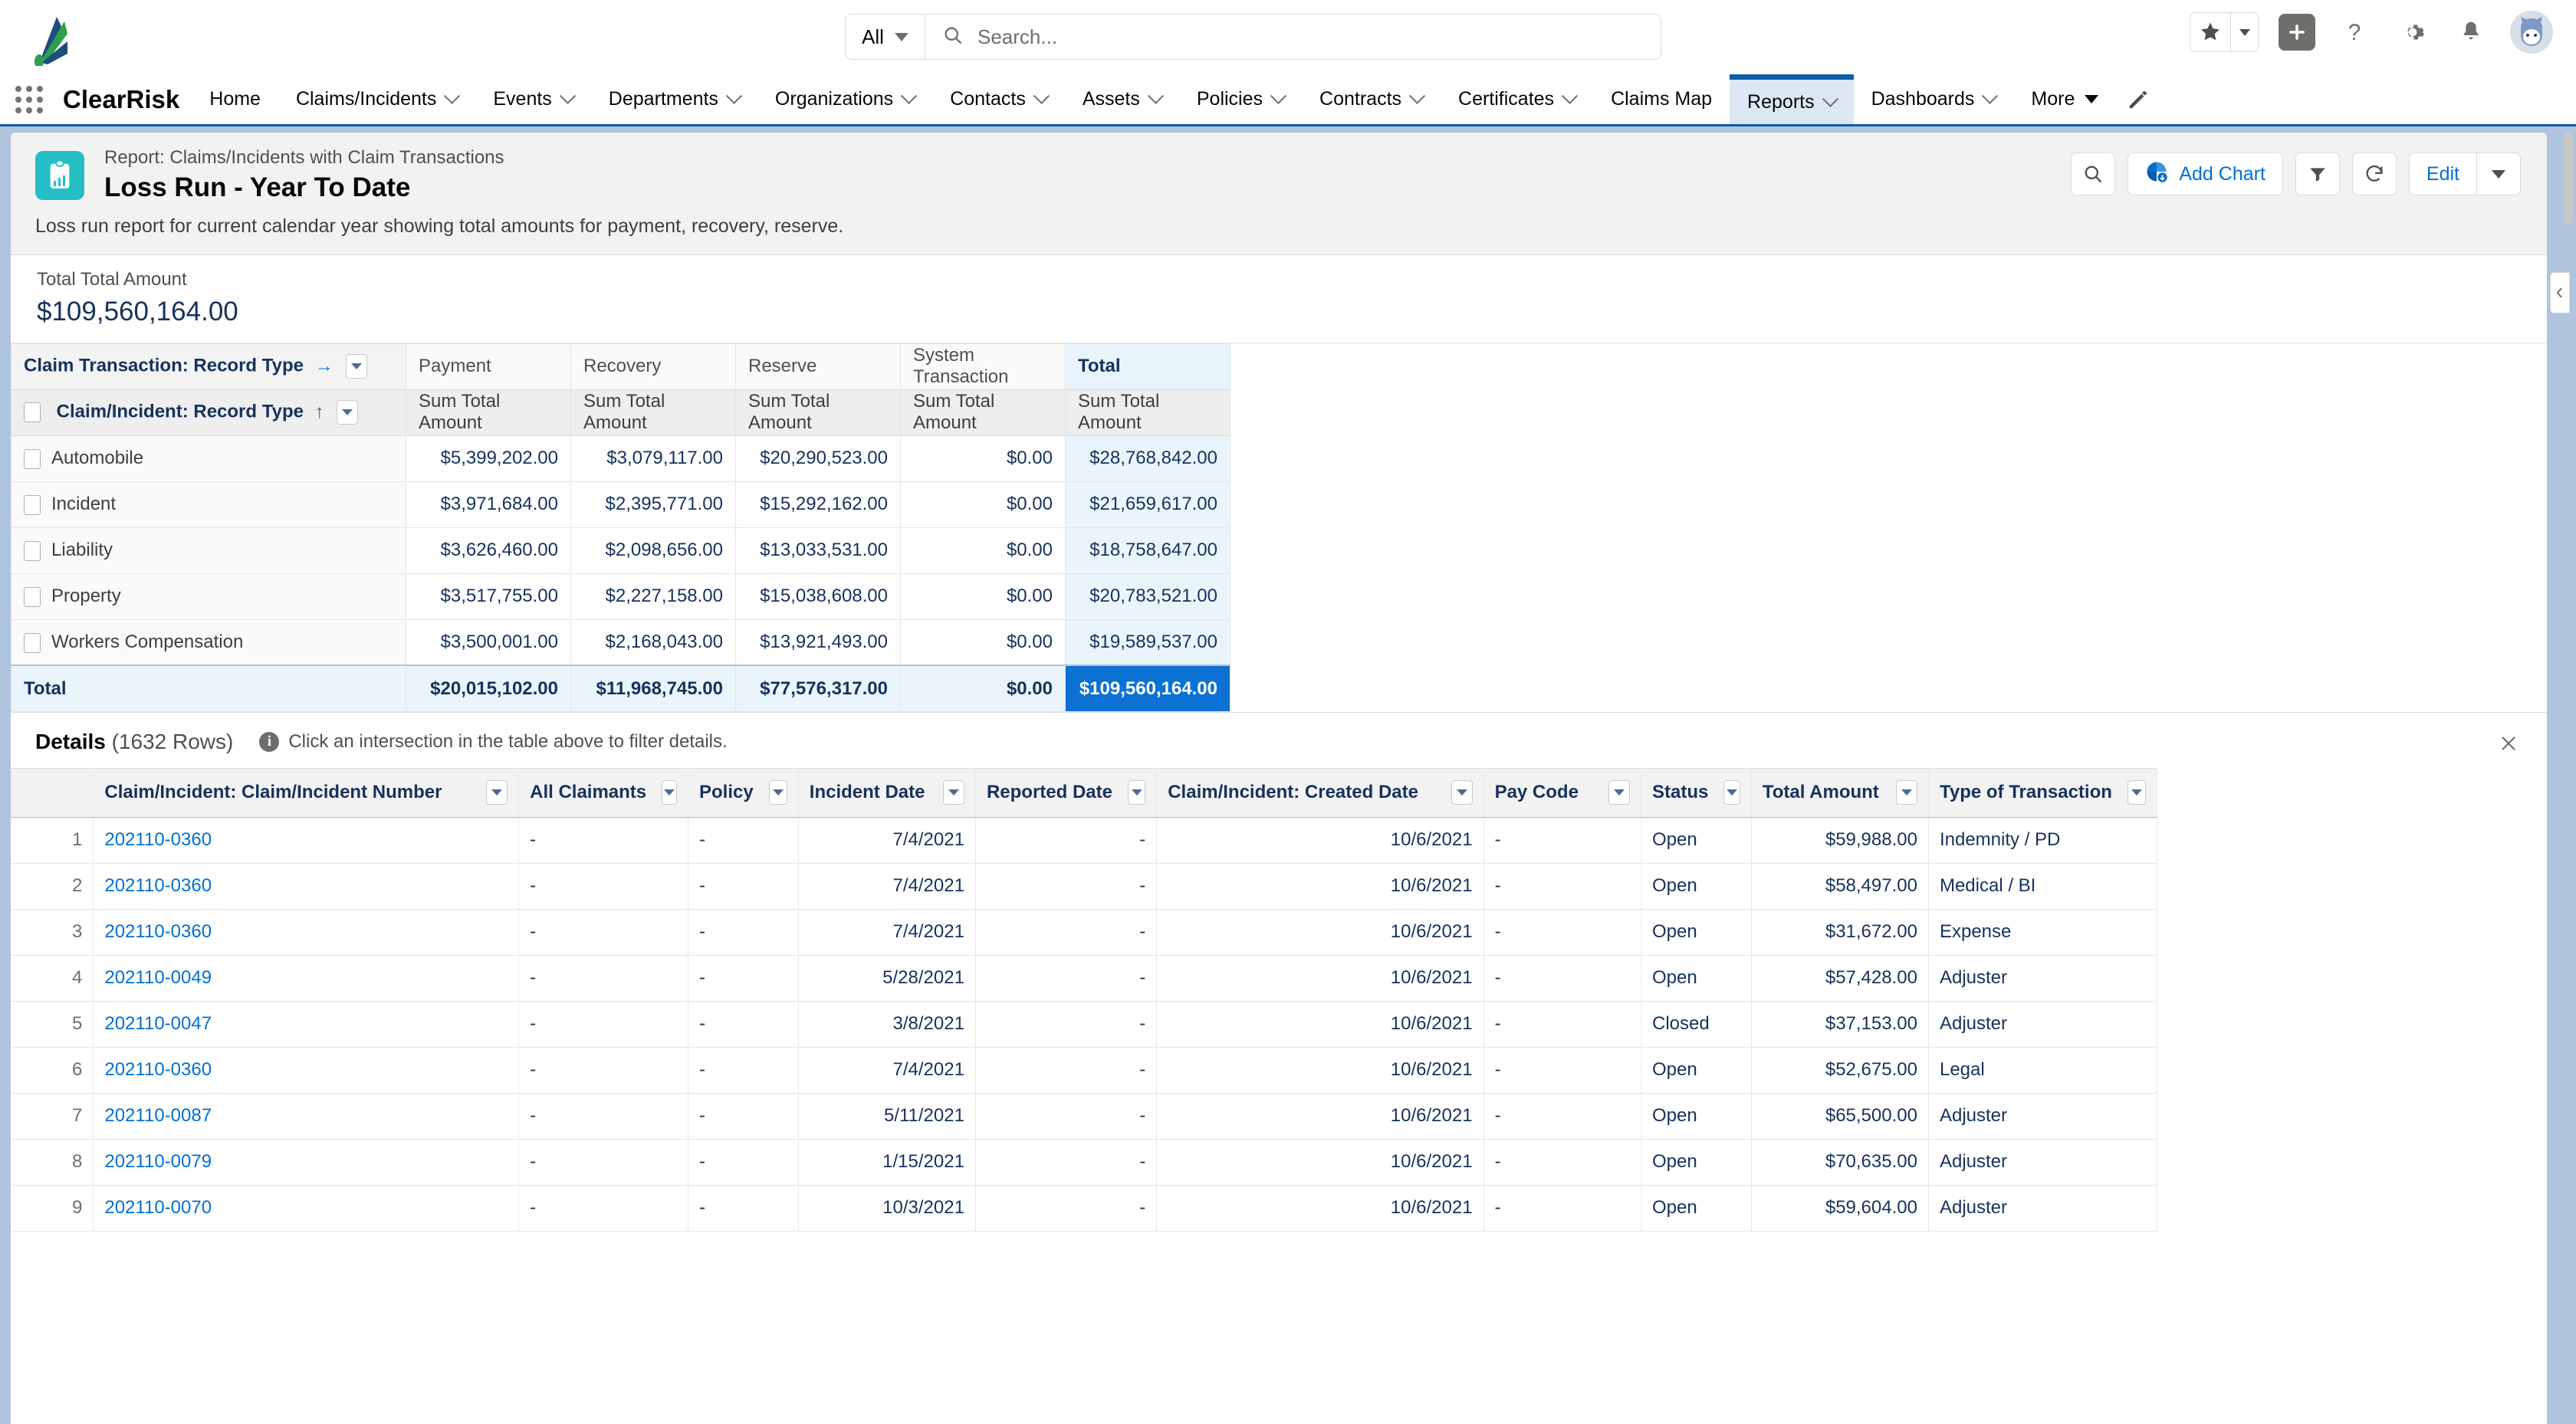 The image size is (2576, 1424). I want to click on select-all-checkbox, so click(32, 412).